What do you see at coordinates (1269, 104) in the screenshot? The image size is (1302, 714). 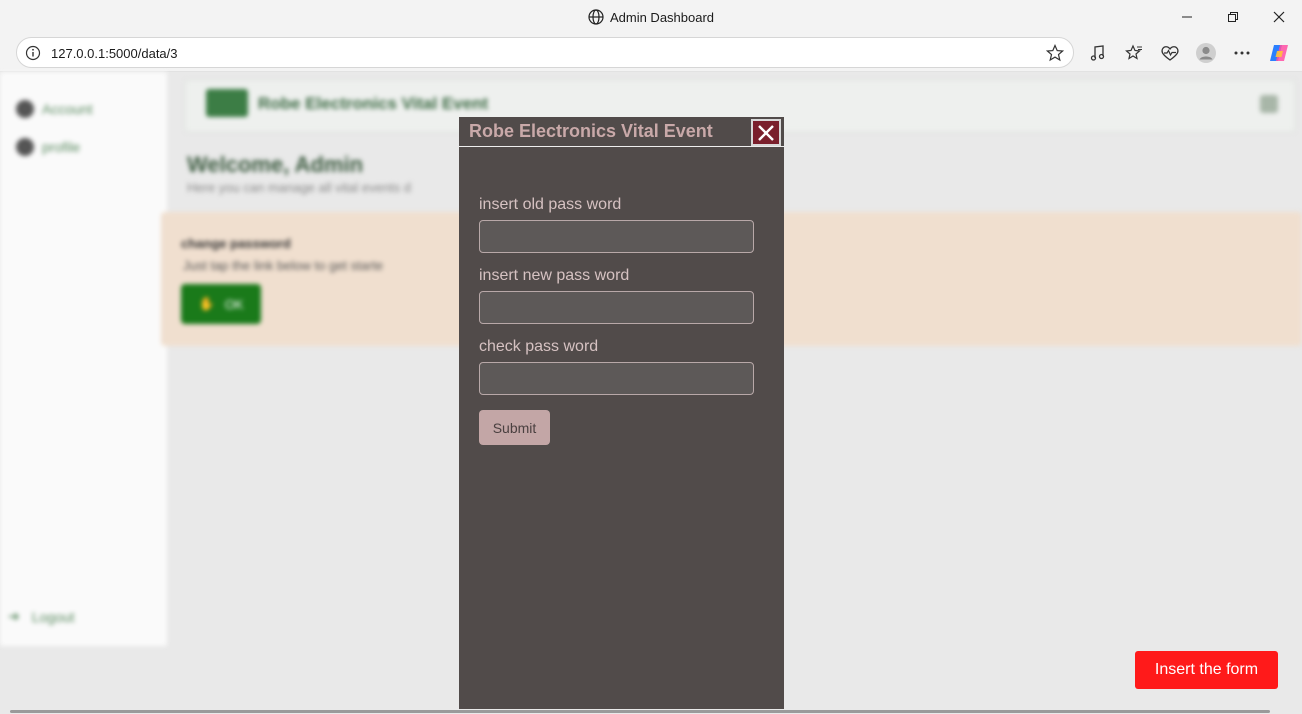 I see `menu-icon` at bounding box center [1269, 104].